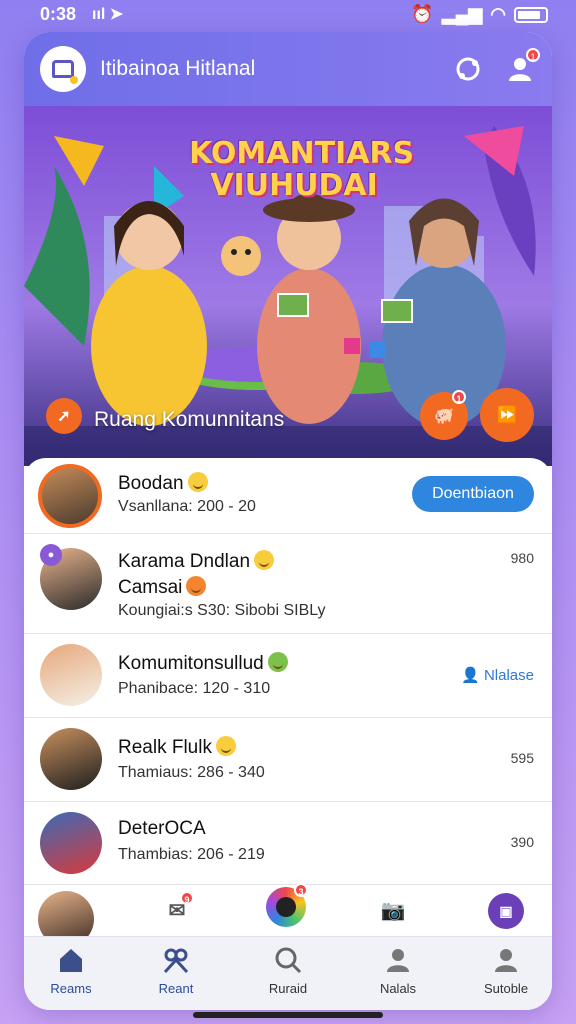 The height and width of the screenshot is (1024, 576). What do you see at coordinates (522, 842) in the screenshot?
I see `row-count: 390` at bounding box center [522, 842].